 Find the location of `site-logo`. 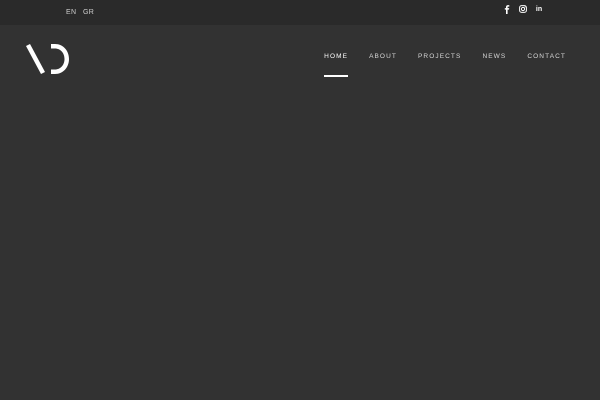

site-logo is located at coordinates (49, 59).